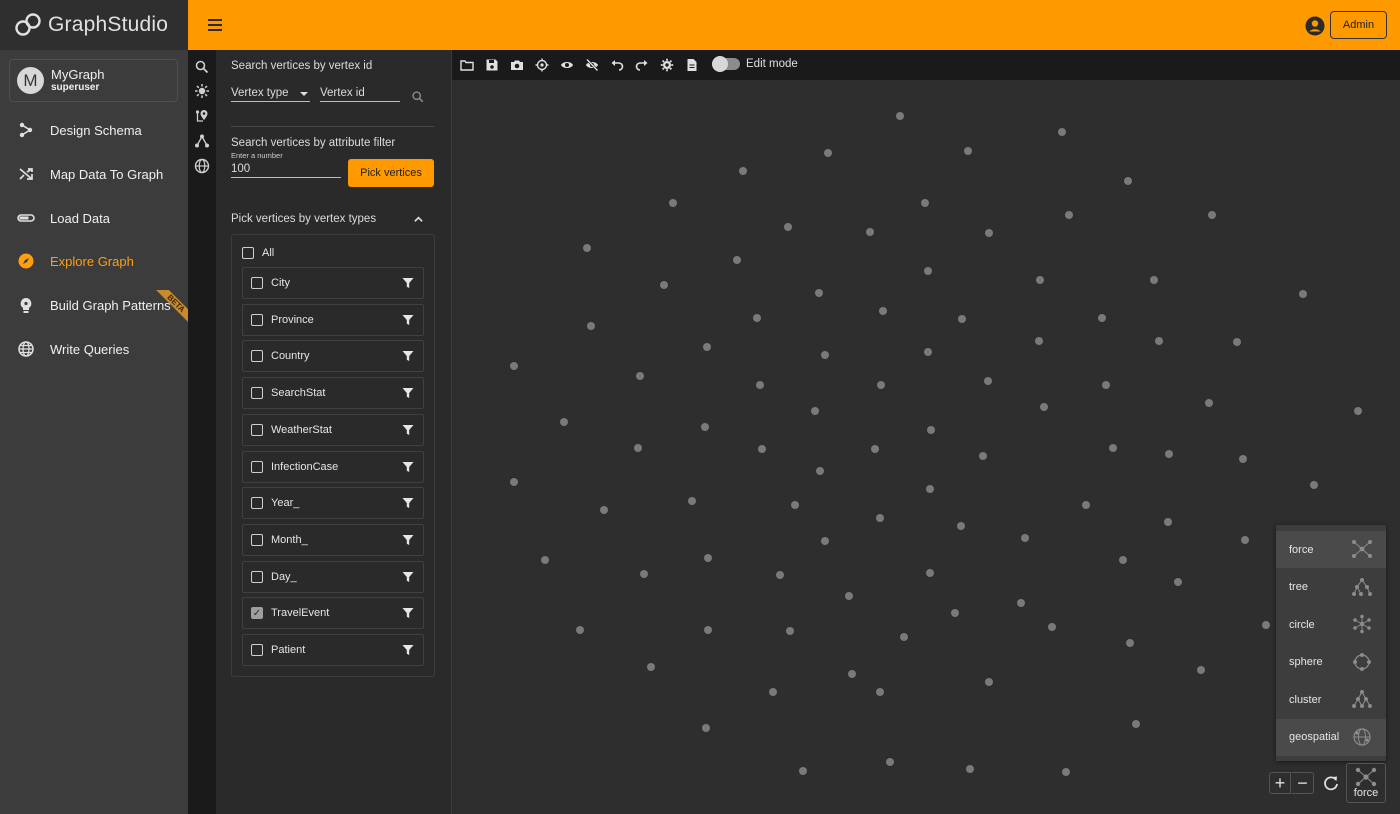  What do you see at coordinates (391, 173) in the screenshot?
I see `pick-vertices-button: Pick vertices` at bounding box center [391, 173].